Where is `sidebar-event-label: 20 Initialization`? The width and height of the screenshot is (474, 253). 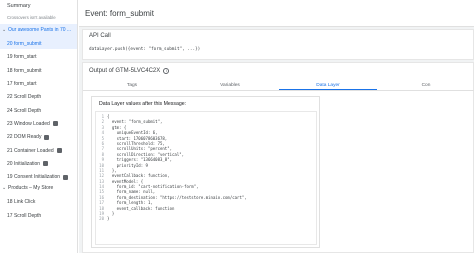
sidebar-event-label: 20 Initialization is located at coordinates (24, 163).